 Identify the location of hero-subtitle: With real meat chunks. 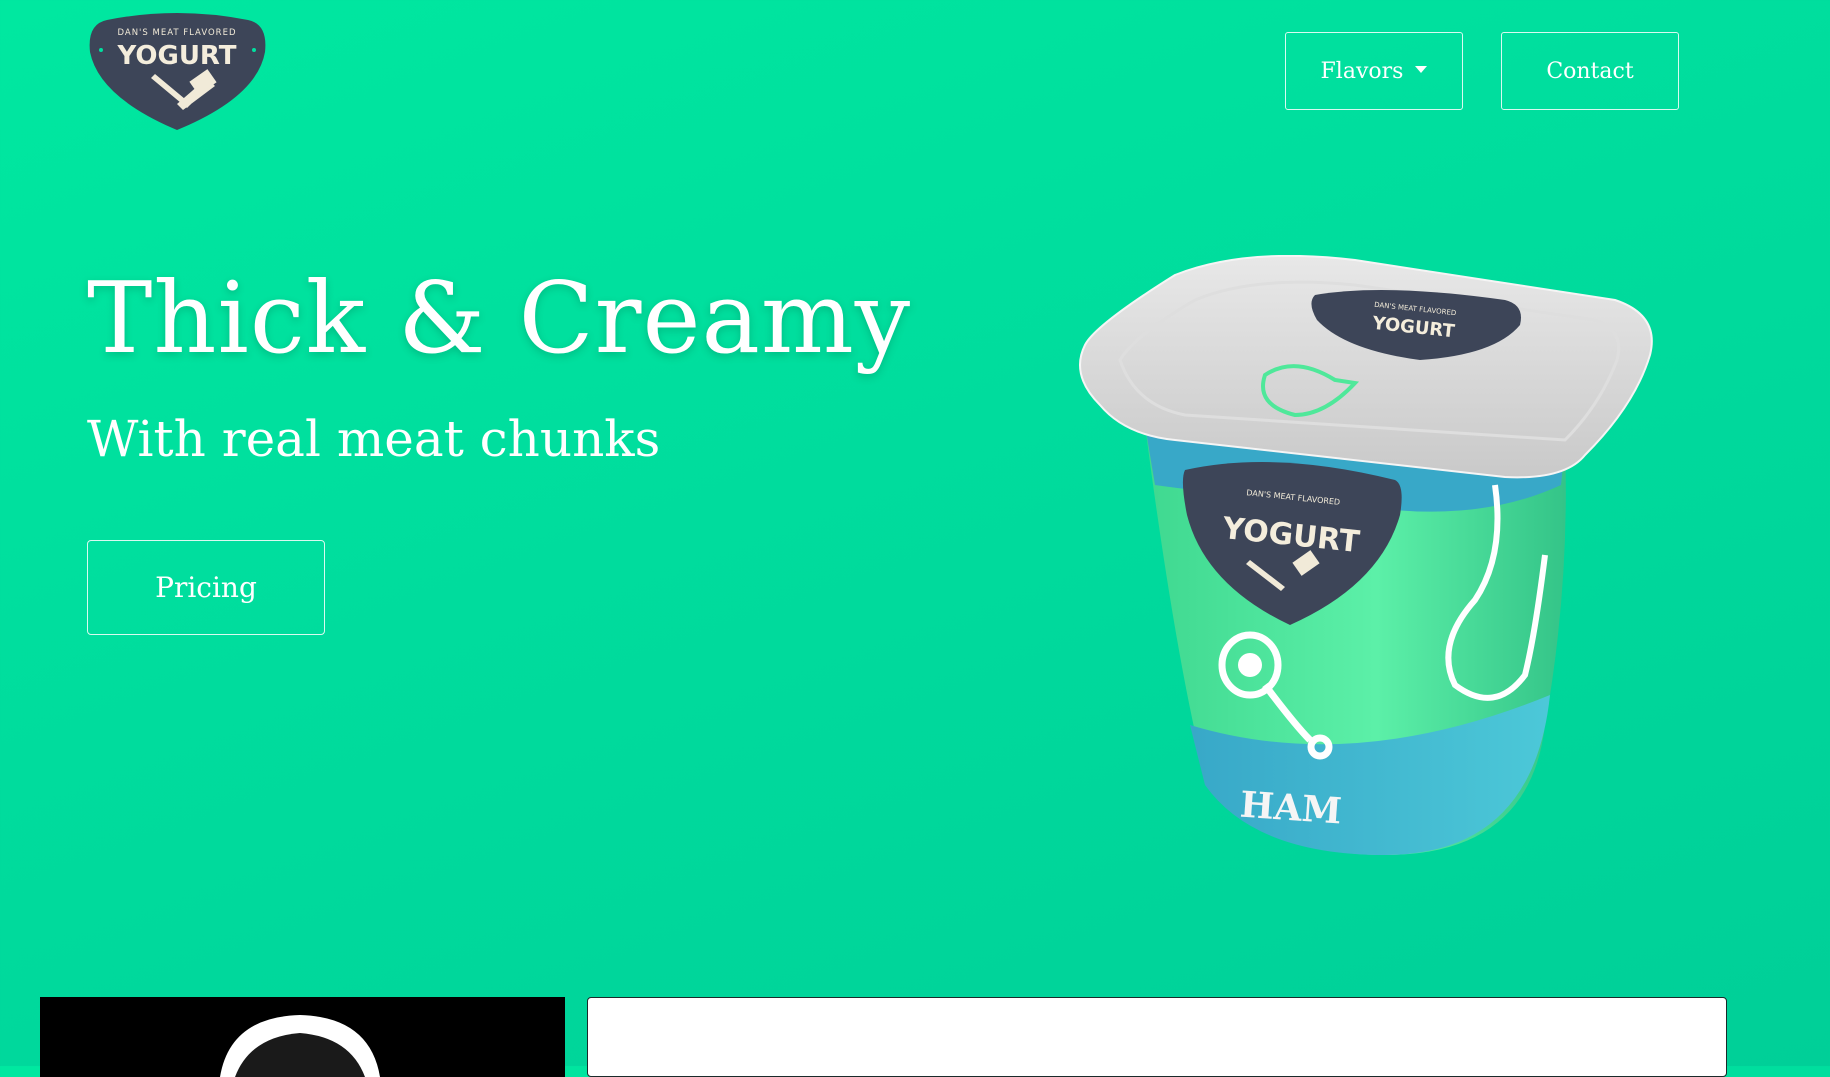
(374, 439).